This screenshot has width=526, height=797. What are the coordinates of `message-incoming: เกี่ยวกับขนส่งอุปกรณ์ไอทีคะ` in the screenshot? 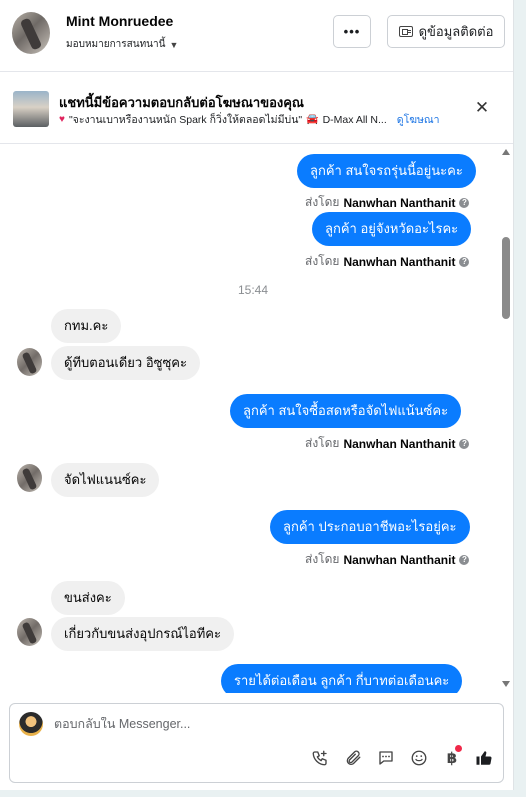 It's located at (142, 634).